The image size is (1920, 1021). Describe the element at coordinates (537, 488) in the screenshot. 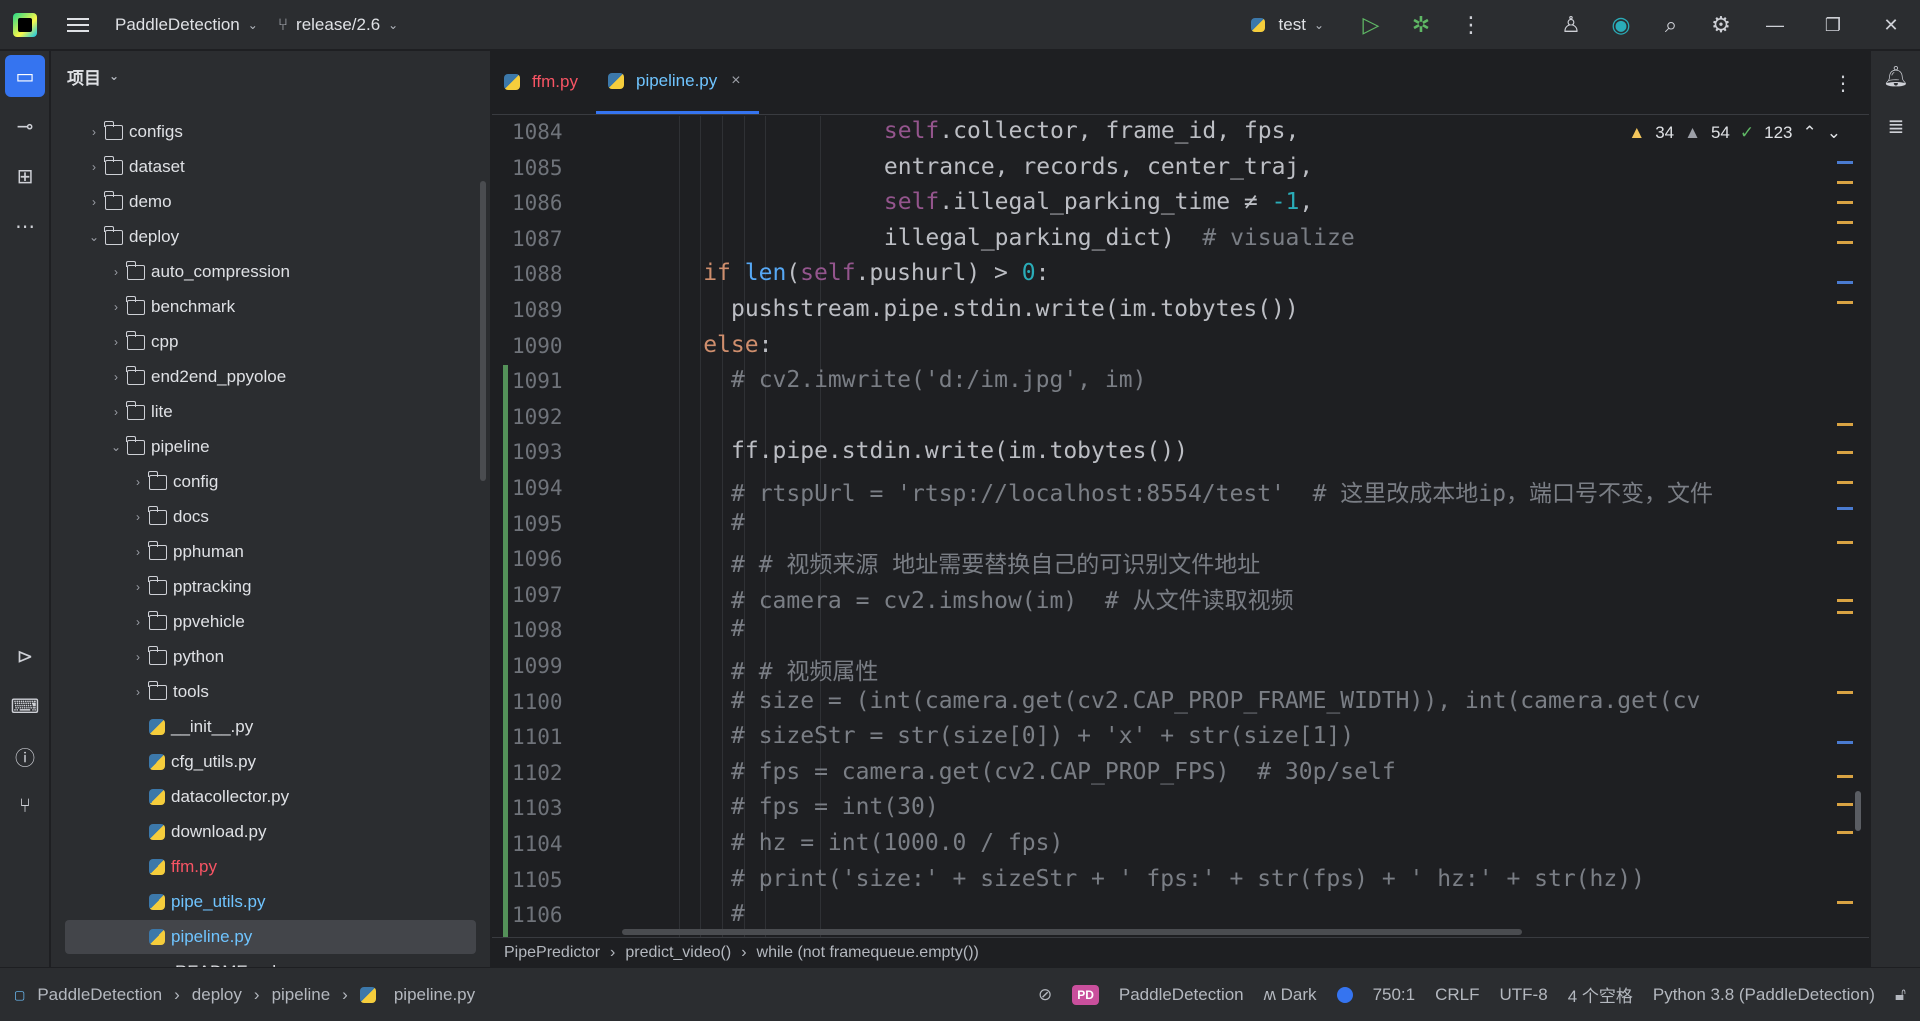

I see `line-number: 1094` at that location.